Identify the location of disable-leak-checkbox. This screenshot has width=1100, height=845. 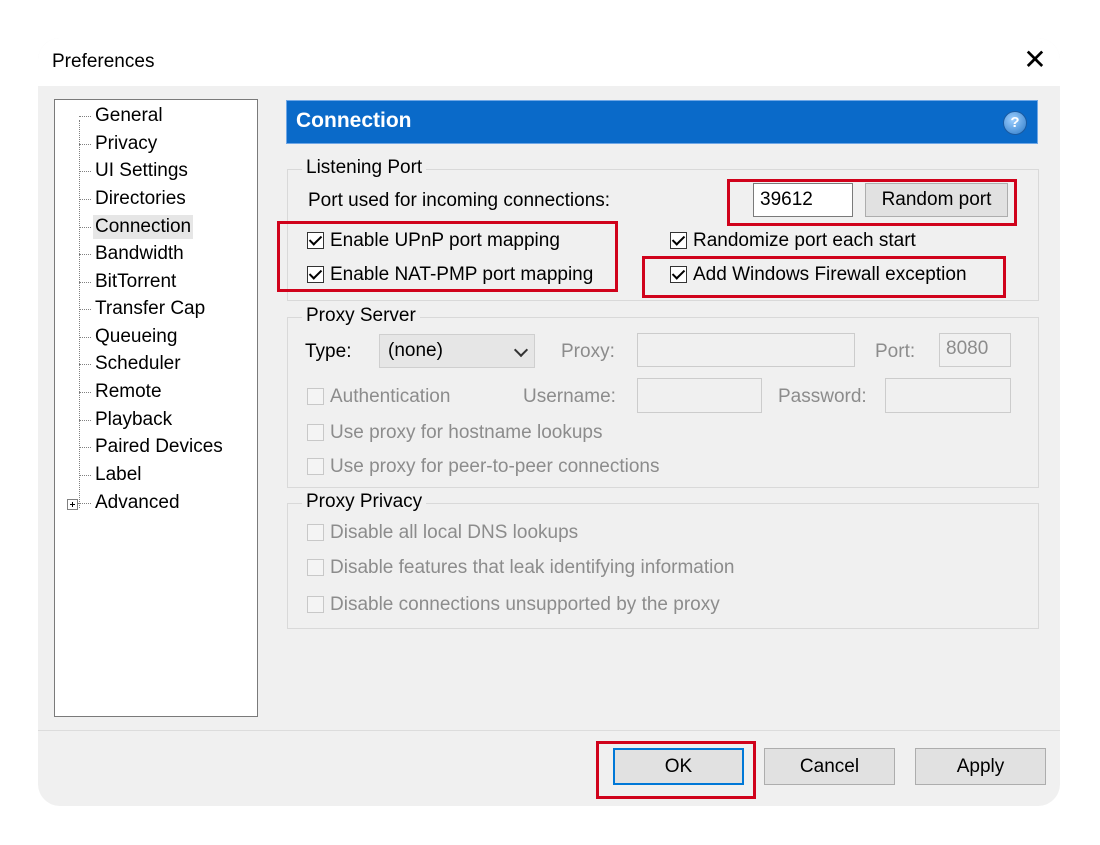
(315, 567).